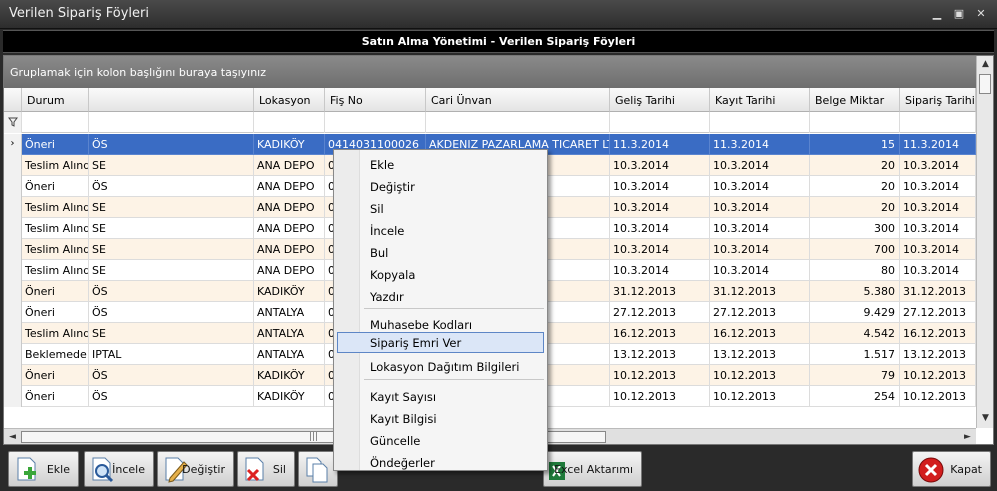  I want to click on menu-item-4: Bul, so click(440, 252).